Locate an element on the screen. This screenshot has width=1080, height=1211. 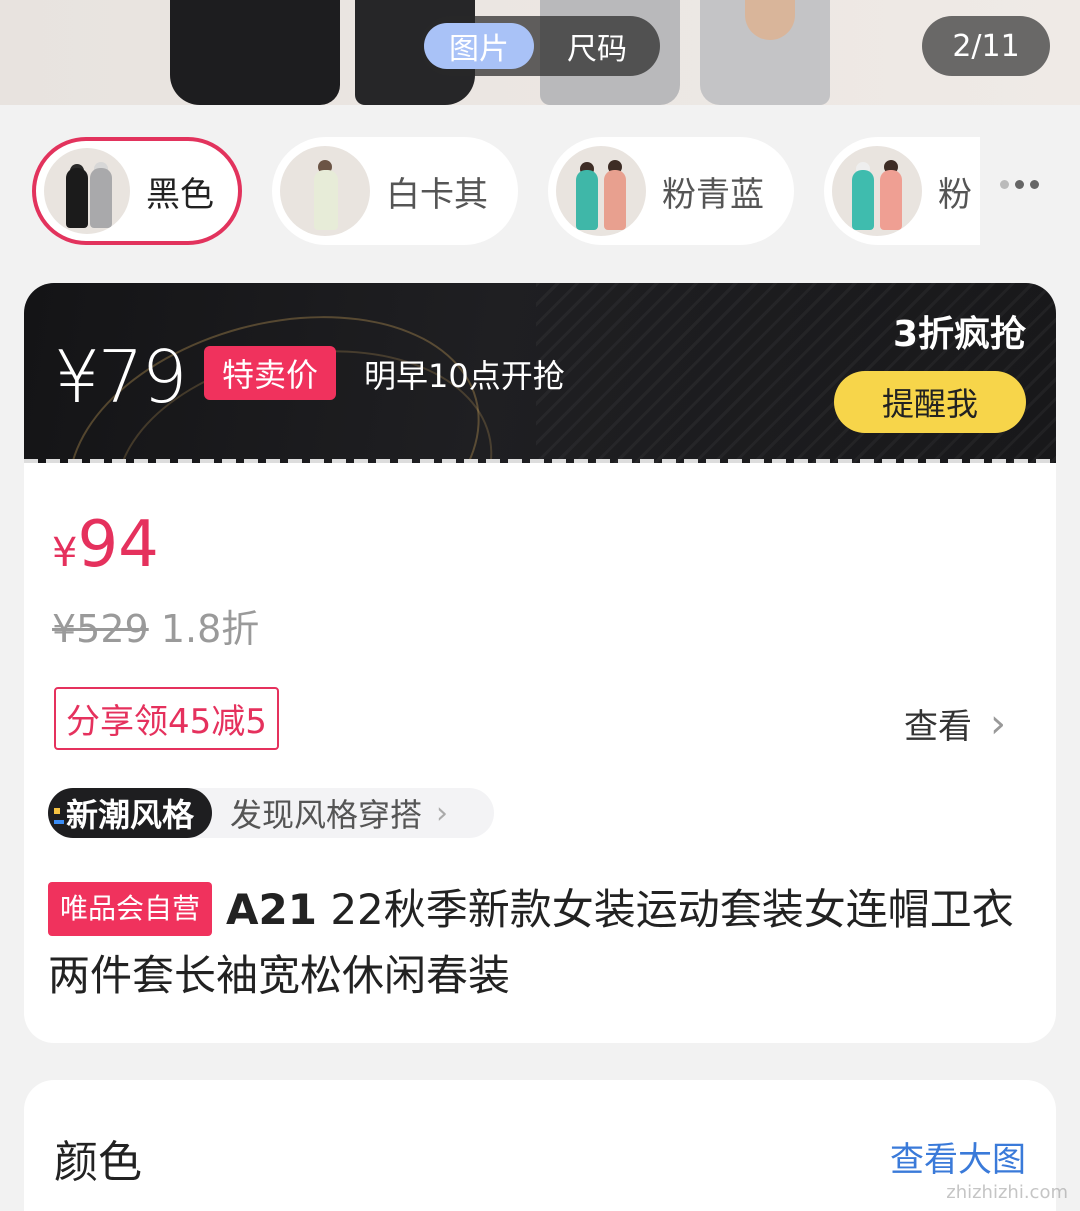
view-coupon-label: 查看 is located at coordinates (938, 727).